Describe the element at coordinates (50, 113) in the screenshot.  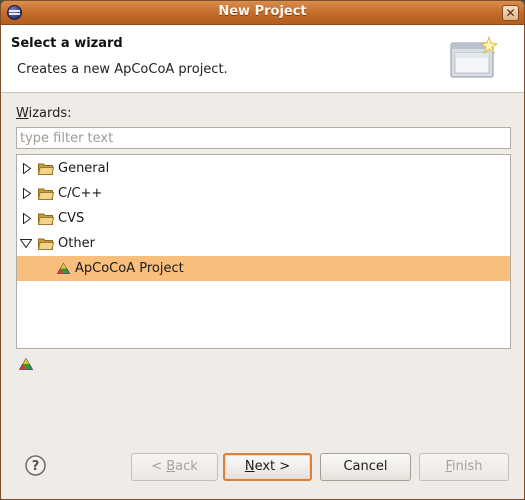
I see `wizards-label-text: izards:` at that location.